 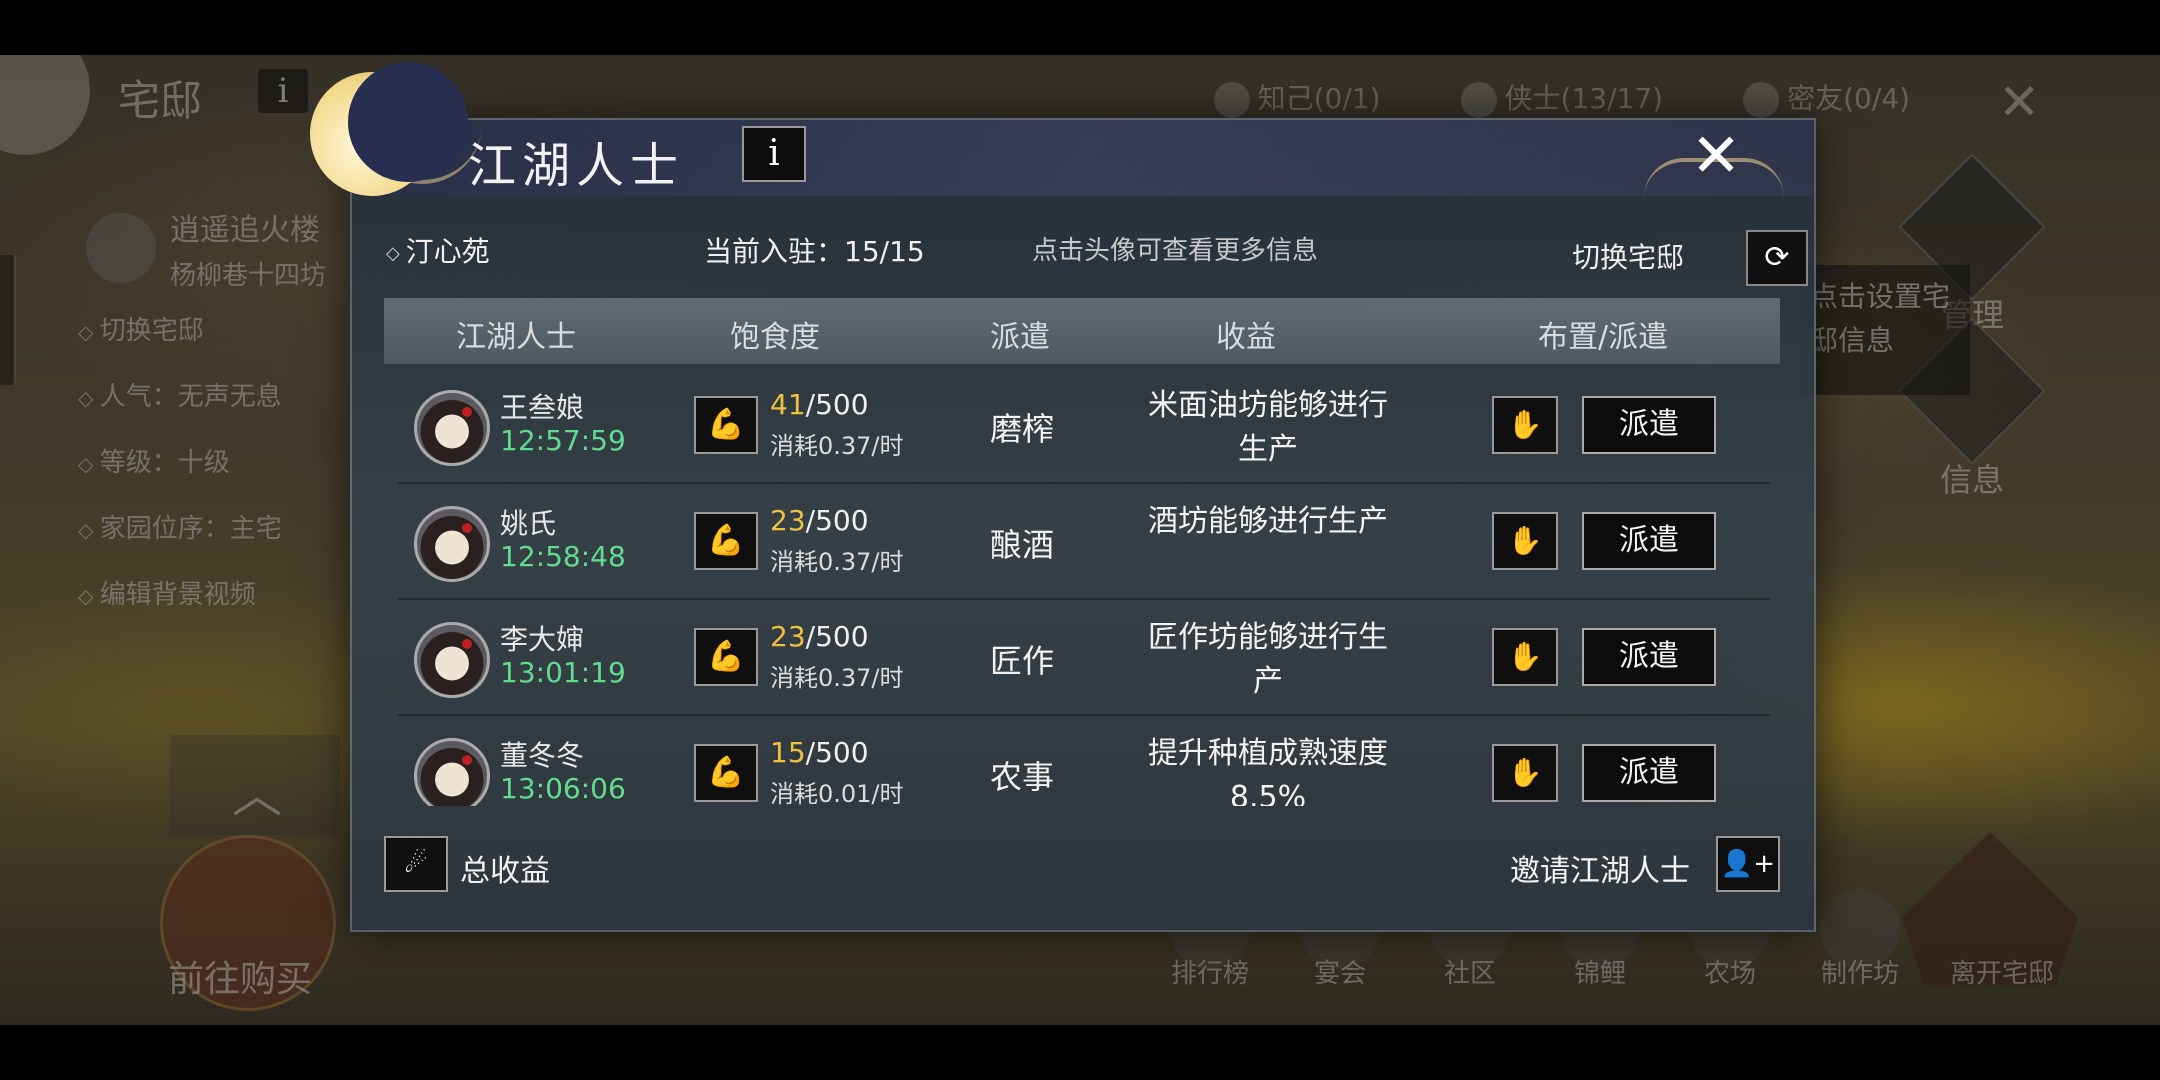 What do you see at coordinates (1268, 427) in the screenshot?
I see `benefit-text: 米面油坊能够进行生产` at bounding box center [1268, 427].